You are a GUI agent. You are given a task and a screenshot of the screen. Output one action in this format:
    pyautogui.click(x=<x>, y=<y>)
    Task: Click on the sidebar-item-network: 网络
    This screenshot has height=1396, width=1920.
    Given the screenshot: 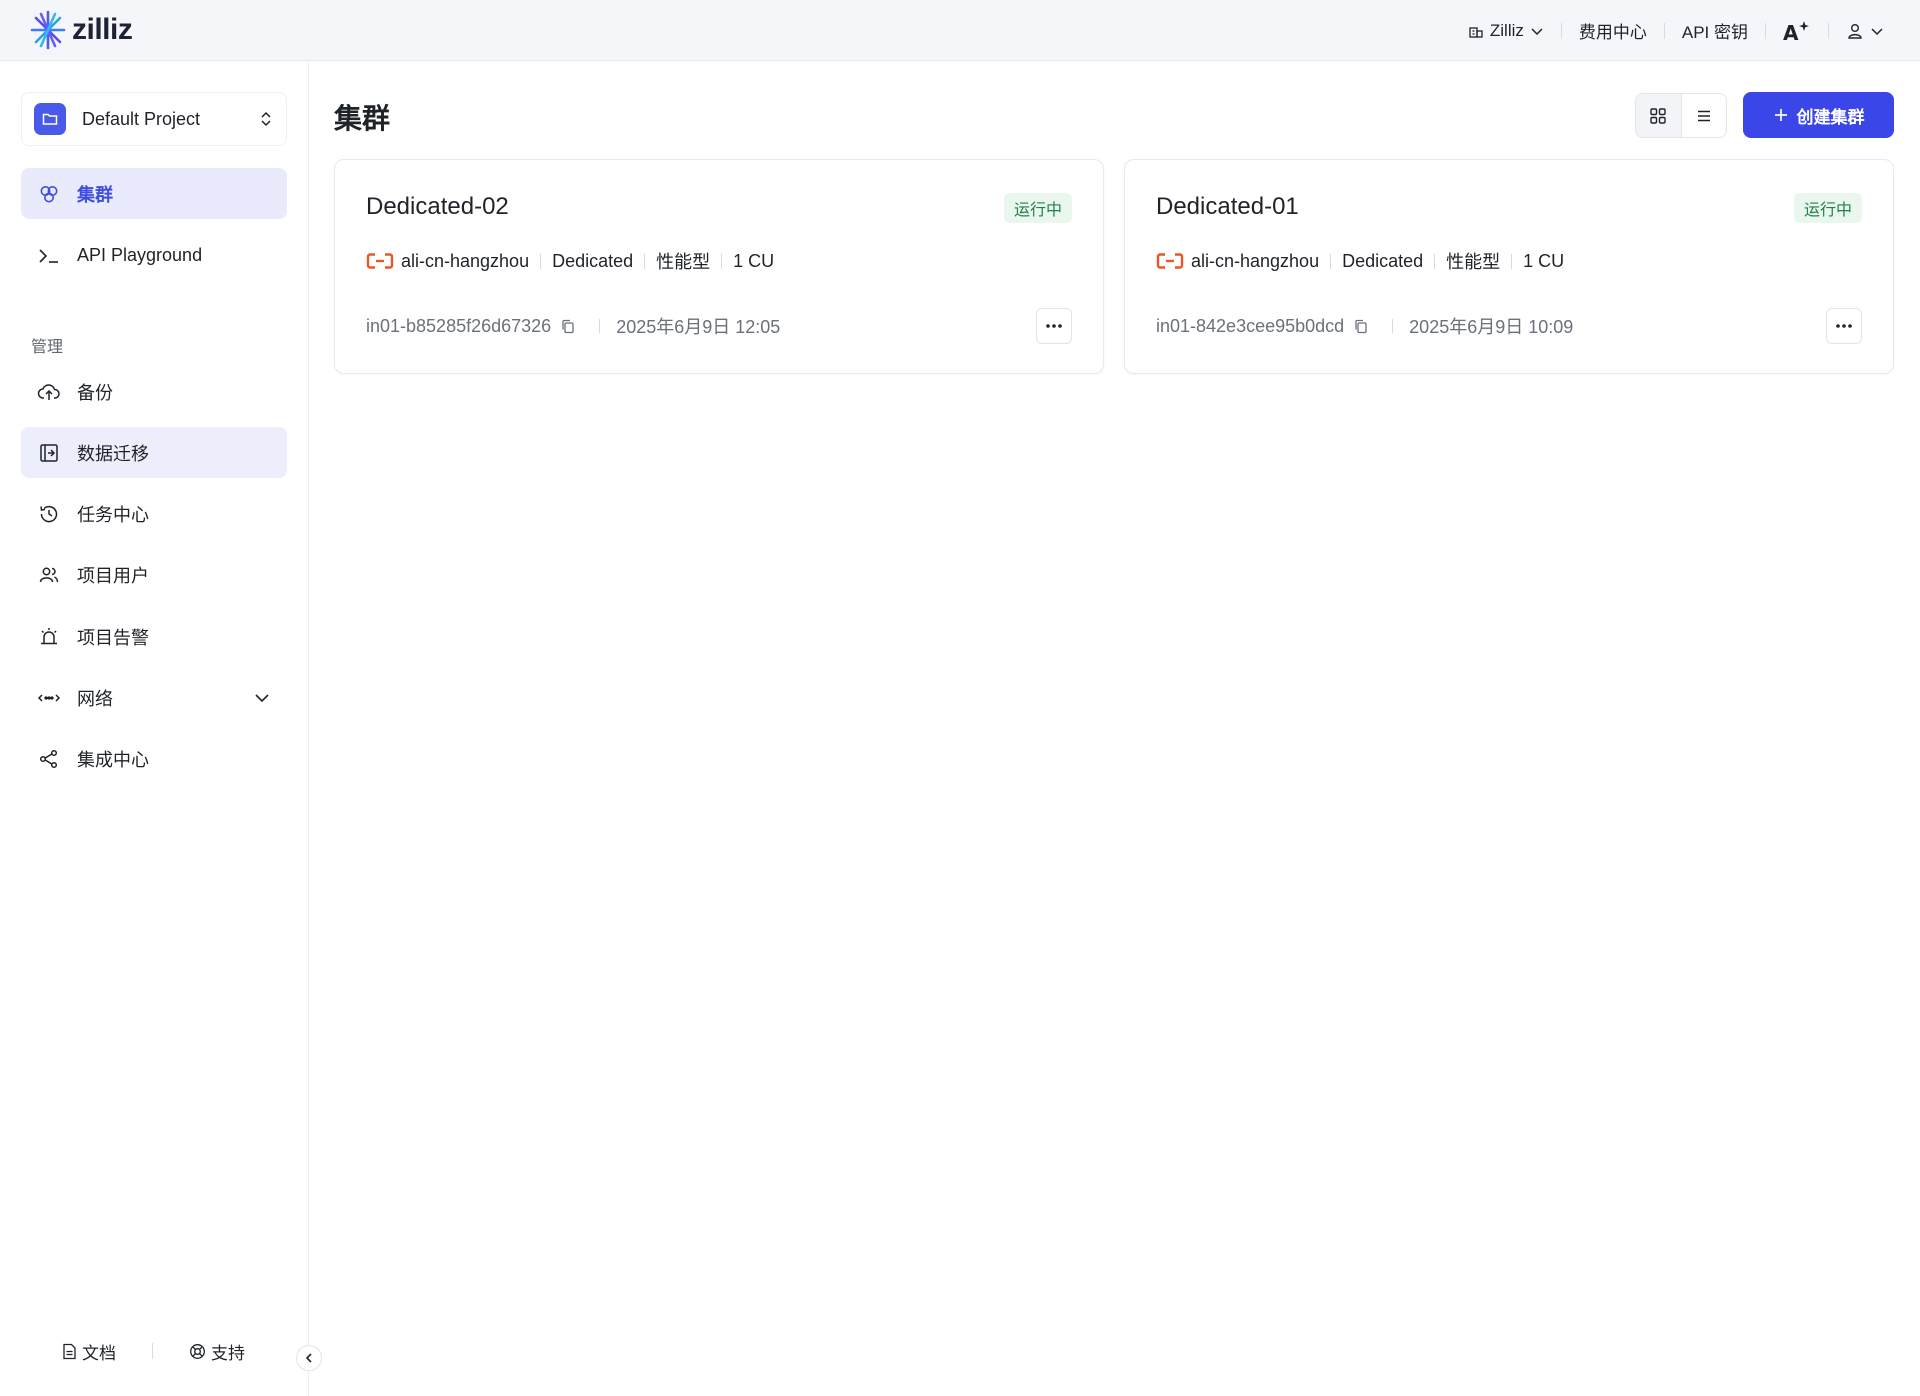 What is the action you would take?
    pyautogui.click(x=154, y=697)
    